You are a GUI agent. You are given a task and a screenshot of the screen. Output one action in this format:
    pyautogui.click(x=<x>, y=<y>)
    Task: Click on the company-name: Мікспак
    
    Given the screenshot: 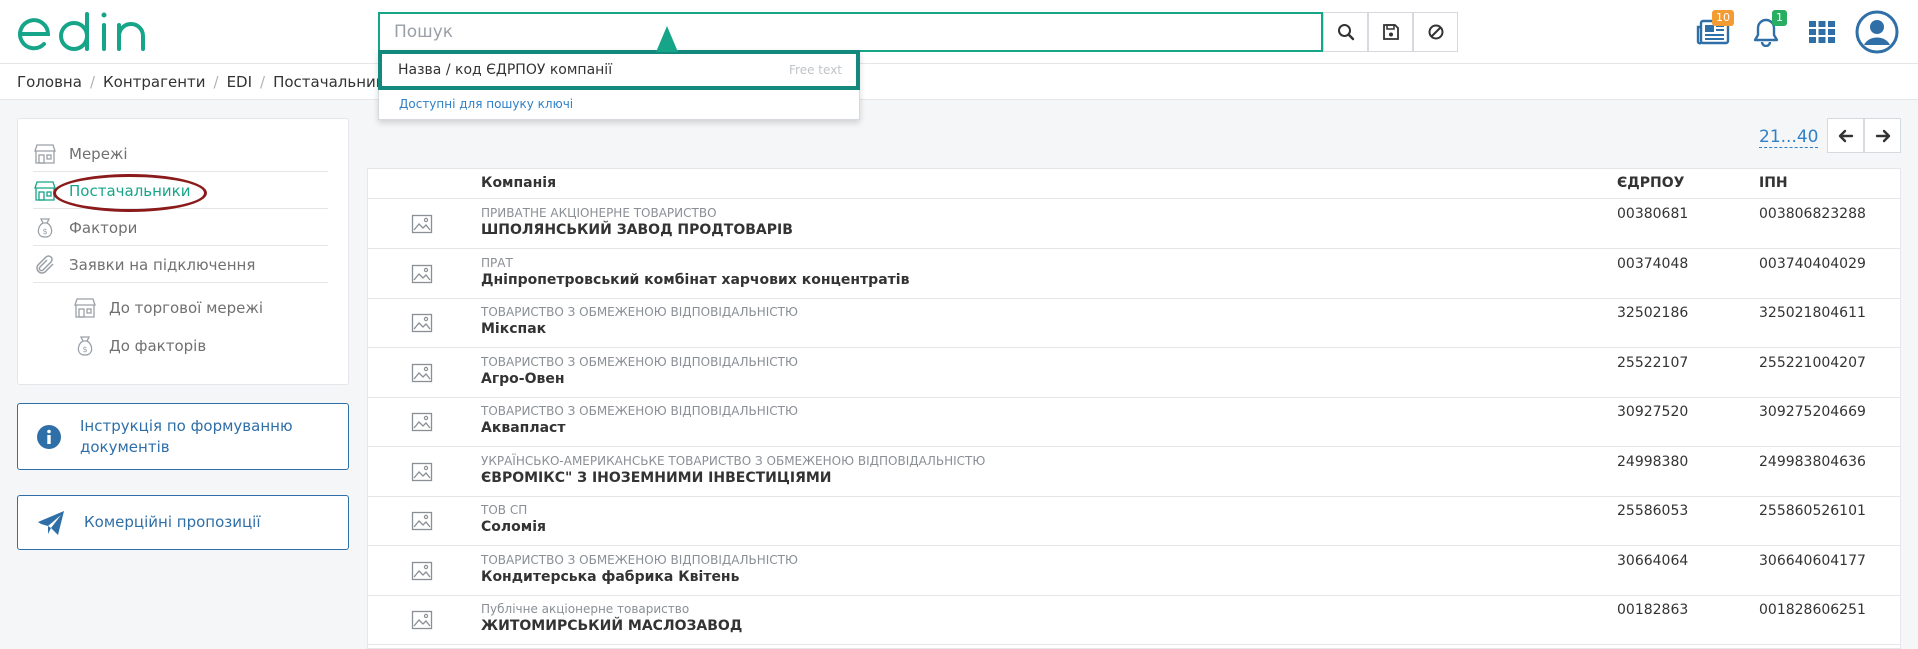 What is the action you would take?
    pyautogui.click(x=513, y=329)
    